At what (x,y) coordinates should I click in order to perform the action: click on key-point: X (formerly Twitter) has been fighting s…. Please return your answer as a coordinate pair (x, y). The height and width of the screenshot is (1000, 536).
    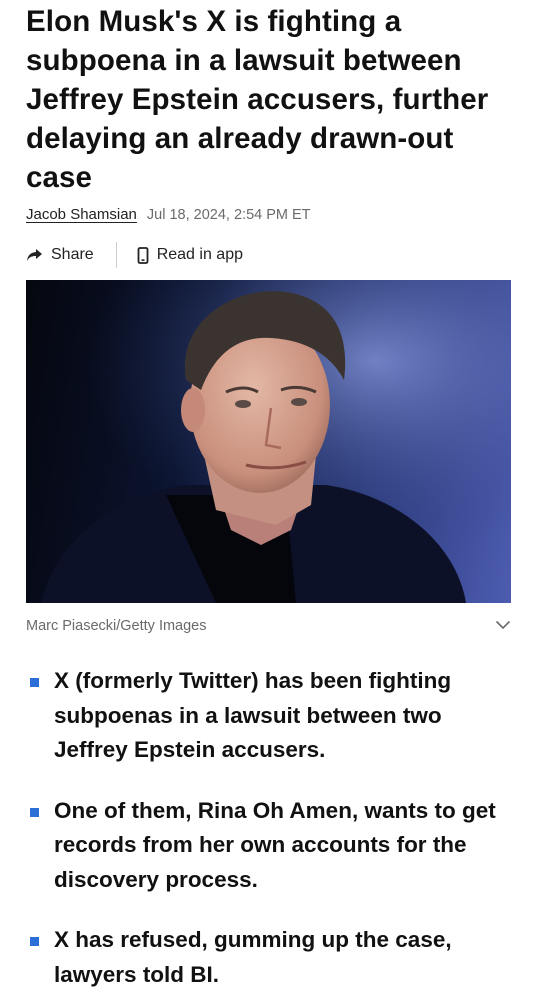
    Looking at the image, I should click on (270, 716).